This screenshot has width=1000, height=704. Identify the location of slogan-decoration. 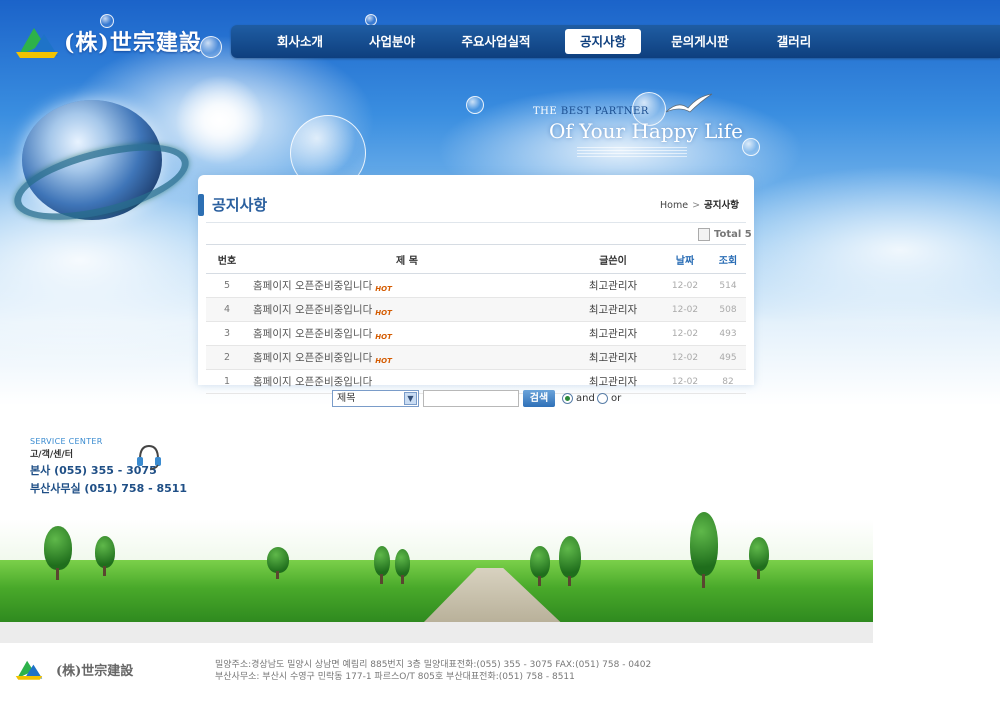
(632, 152).